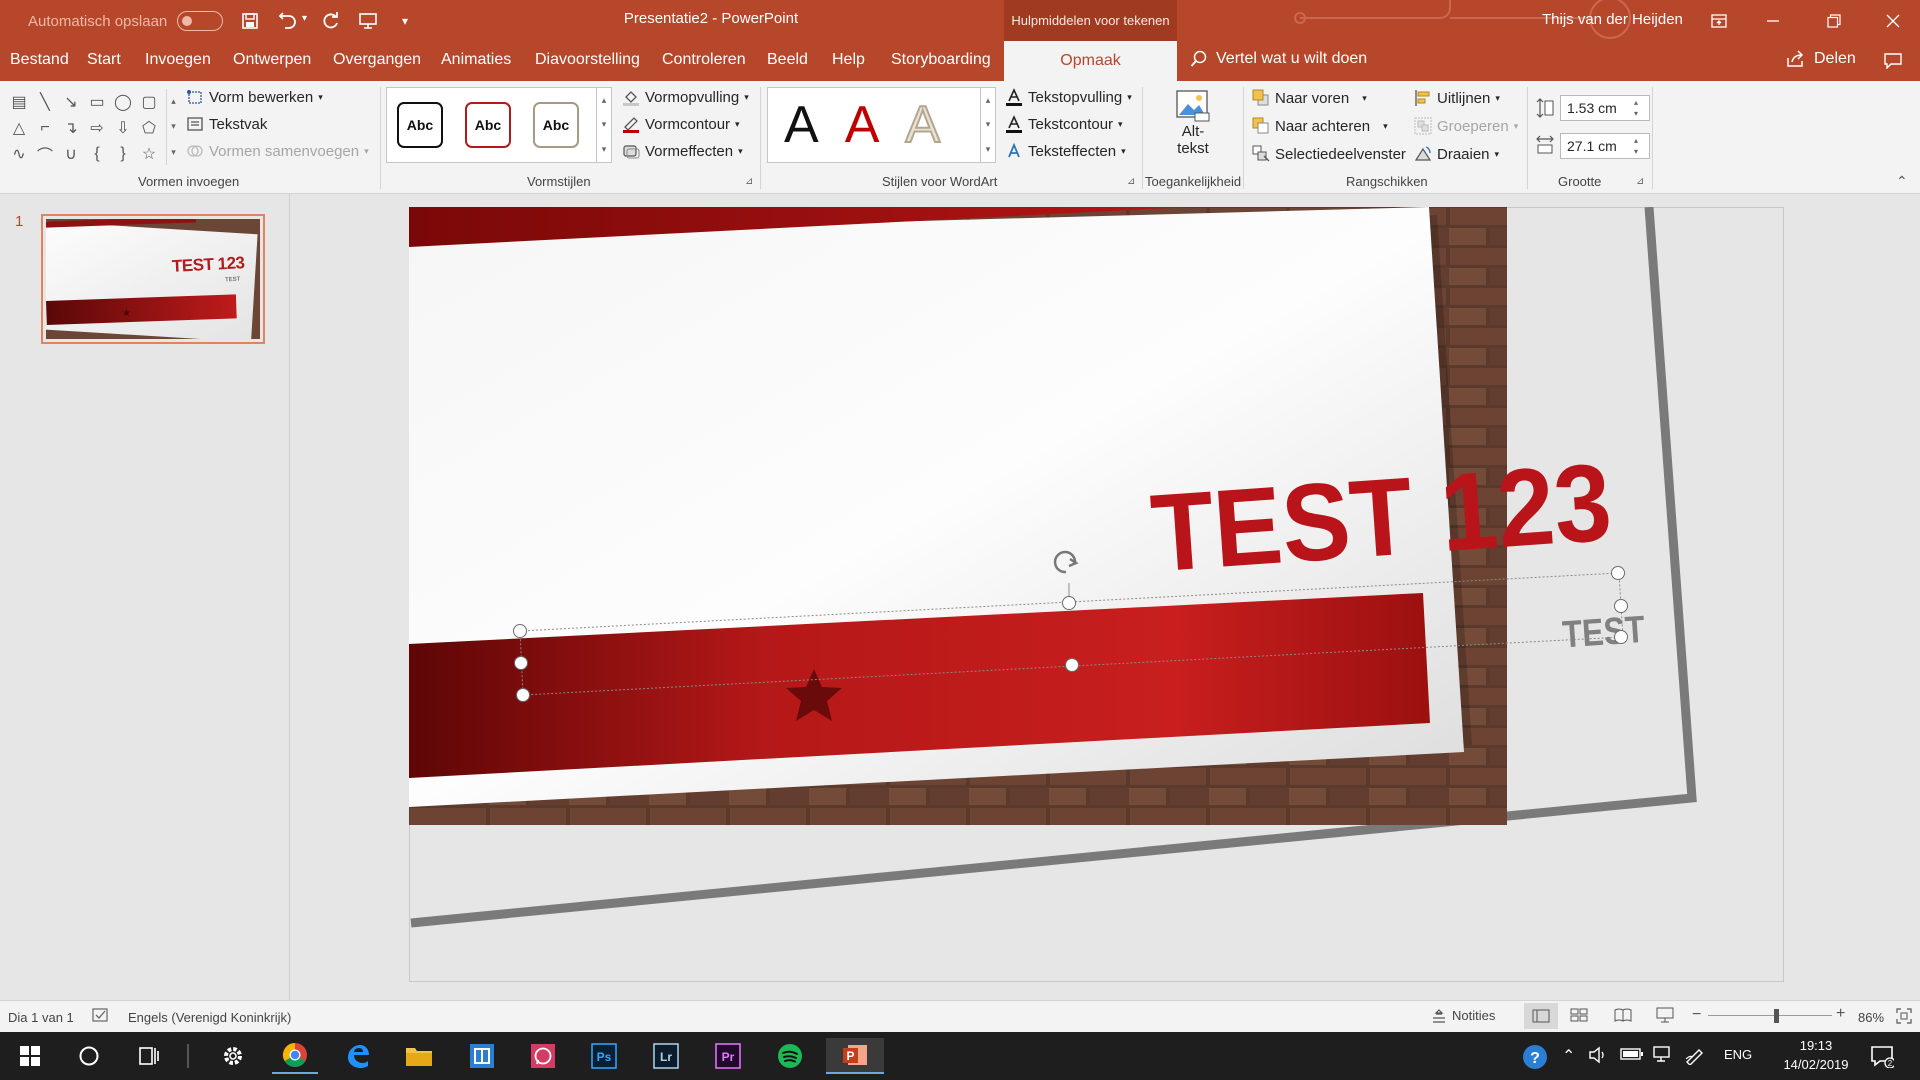 The height and width of the screenshot is (1080, 1920). Describe the element at coordinates (1329, 154) in the screenshot. I see `selection-pane-button: Selectiedeelvenster` at that location.